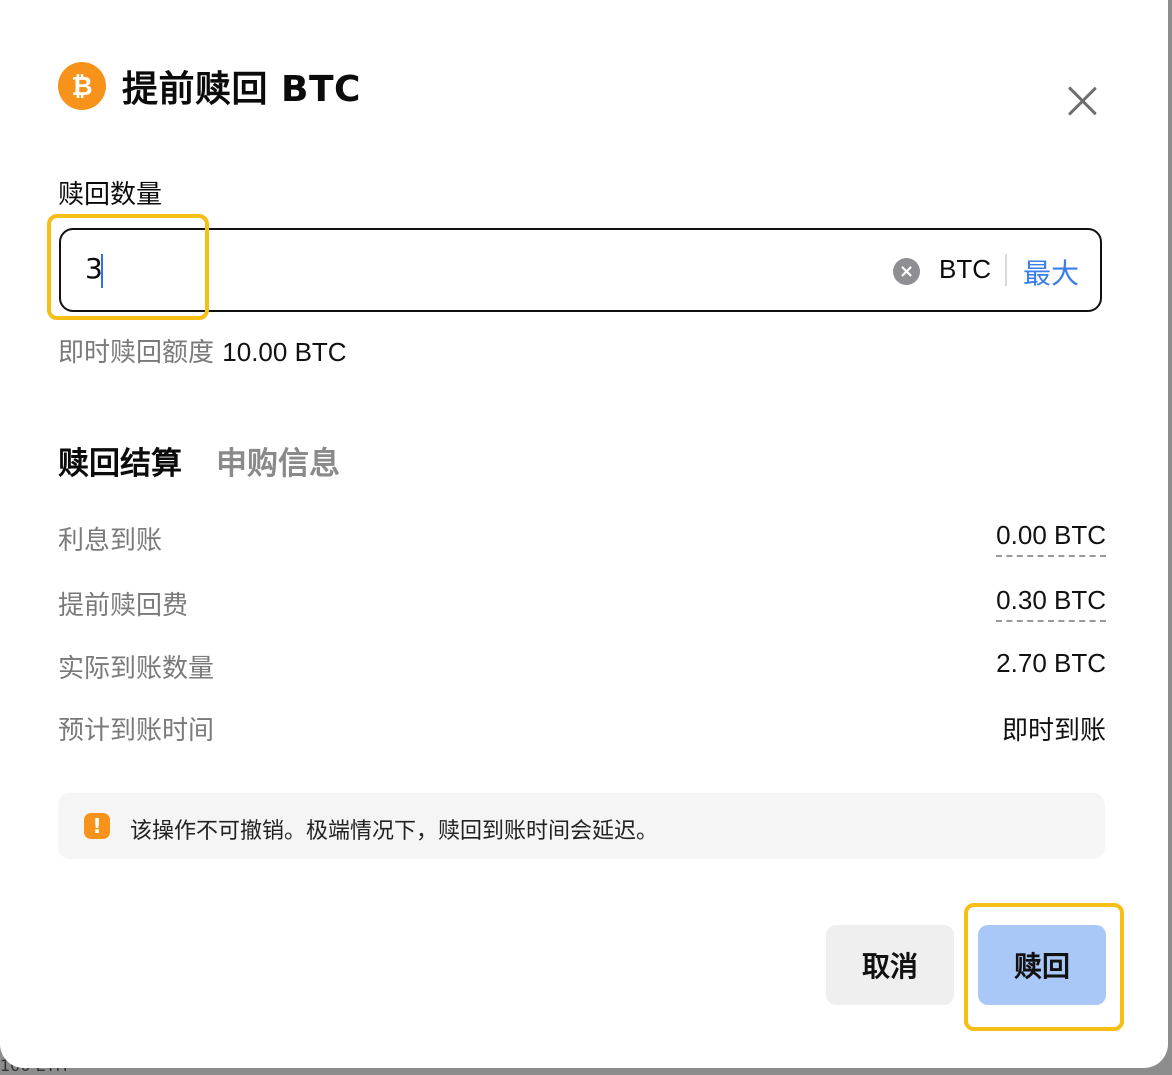 Image resolution: width=1172 pixels, height=1075 pixels. What do you see at coordinates (1051, 272) in the screenshot?
I see `max-button: 最大` at bounding box center [1051, 272].